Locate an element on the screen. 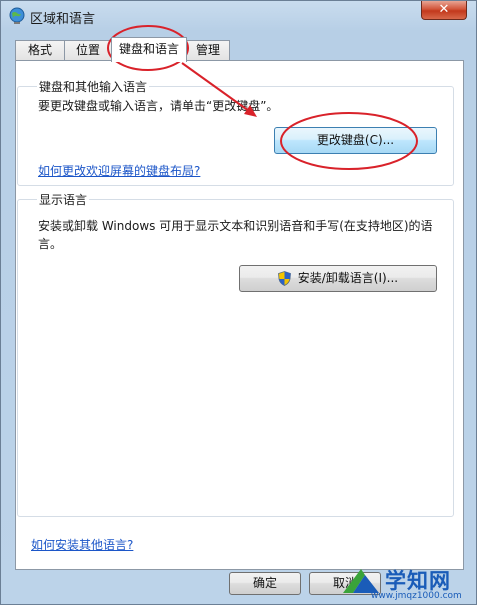 The image size is (477, 606). uac-shield-icon is located at coordinates (284, 278).